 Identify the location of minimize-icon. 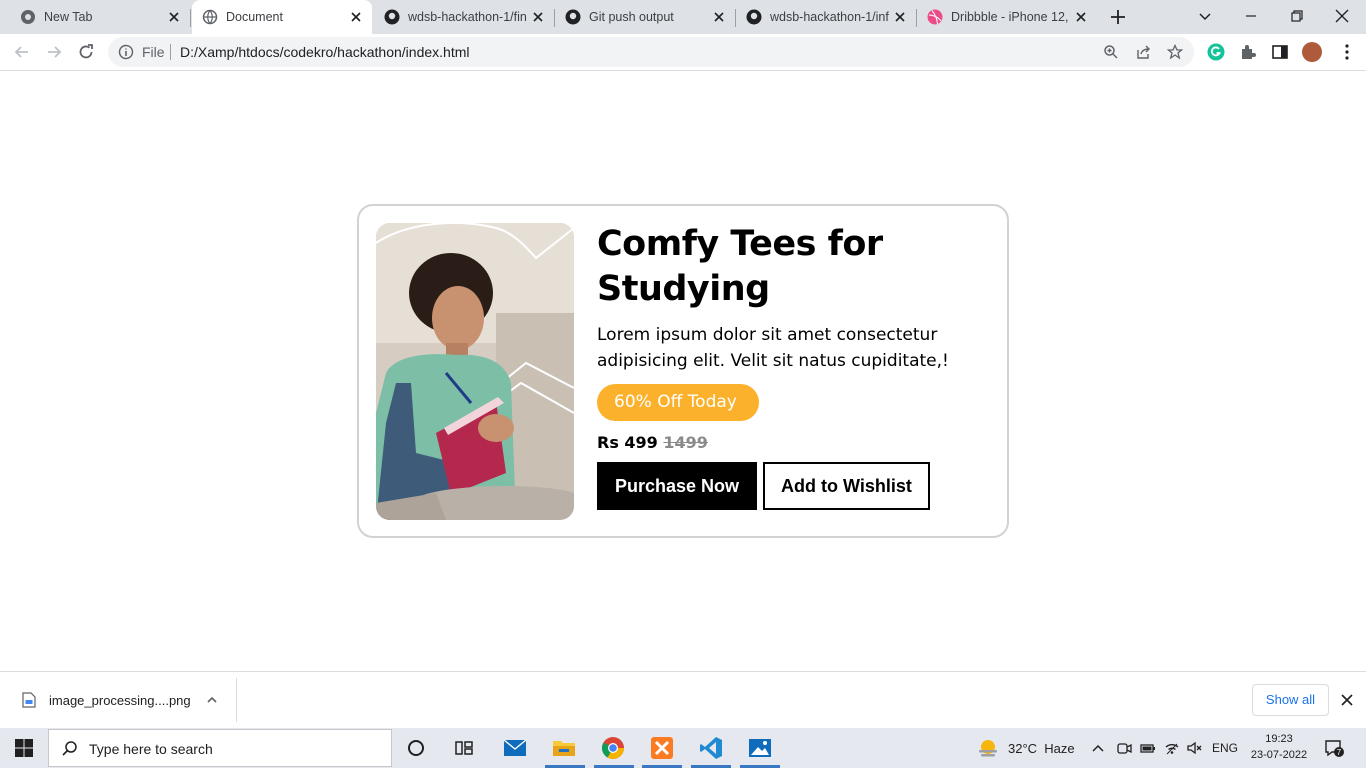
(1251, 16).